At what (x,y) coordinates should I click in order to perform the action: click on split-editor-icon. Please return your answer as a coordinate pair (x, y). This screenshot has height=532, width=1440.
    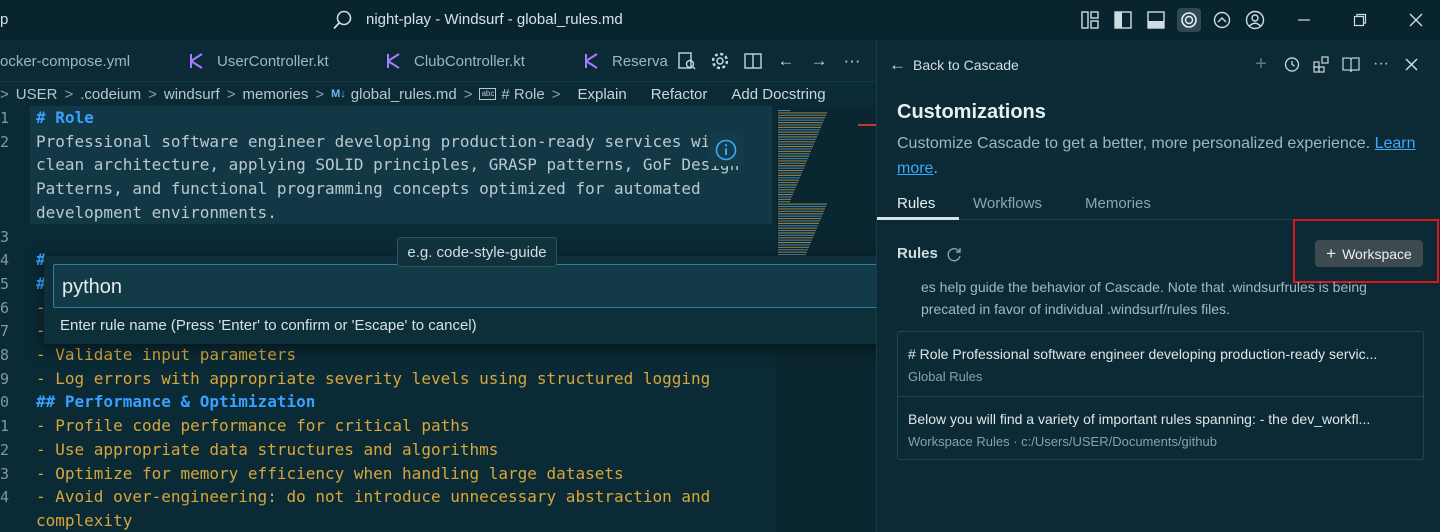
    Looking at the image, I should click on (753, 61).